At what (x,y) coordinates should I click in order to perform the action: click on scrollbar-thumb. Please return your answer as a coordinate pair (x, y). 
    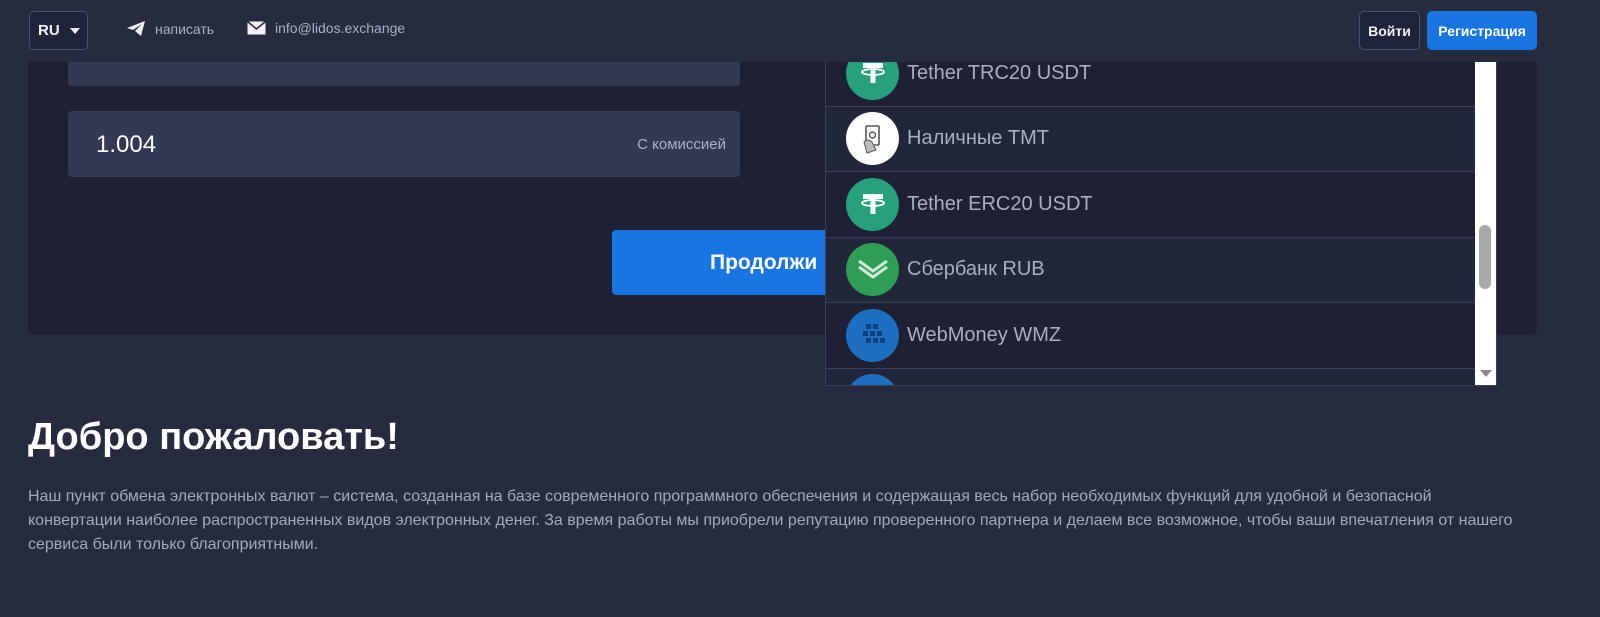
    Looking at the image, I should click on (1485, 257).